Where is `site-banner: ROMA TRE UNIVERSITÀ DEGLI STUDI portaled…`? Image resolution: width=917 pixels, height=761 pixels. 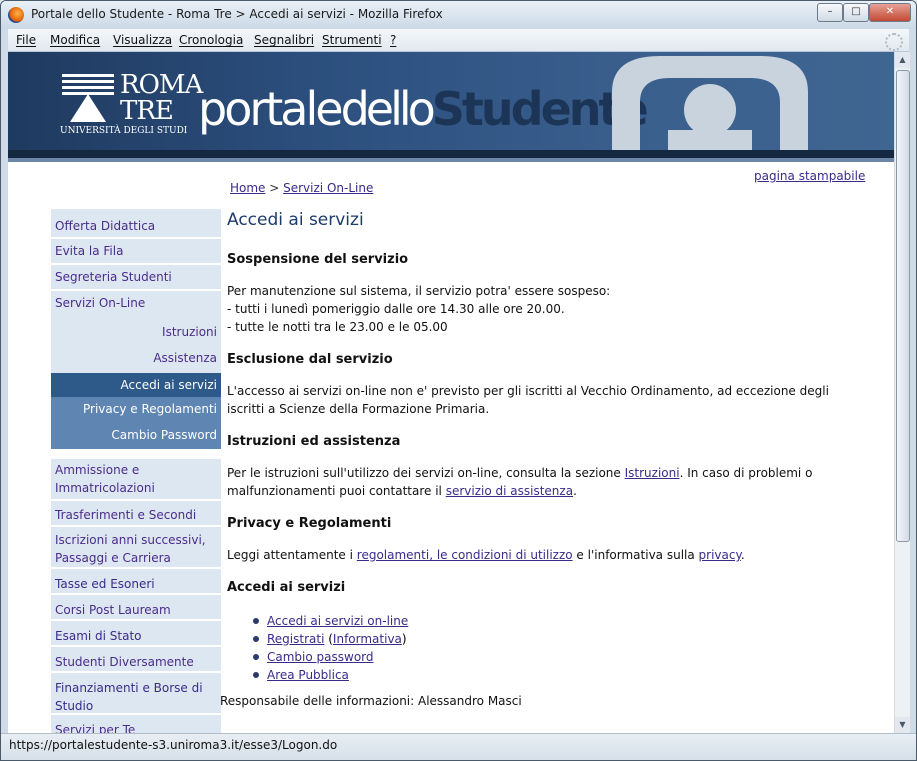
site-banner: ROMA TRE UNIVERSITÀ DEGLI STUDI portaled… is located at coordinates (451, 107).